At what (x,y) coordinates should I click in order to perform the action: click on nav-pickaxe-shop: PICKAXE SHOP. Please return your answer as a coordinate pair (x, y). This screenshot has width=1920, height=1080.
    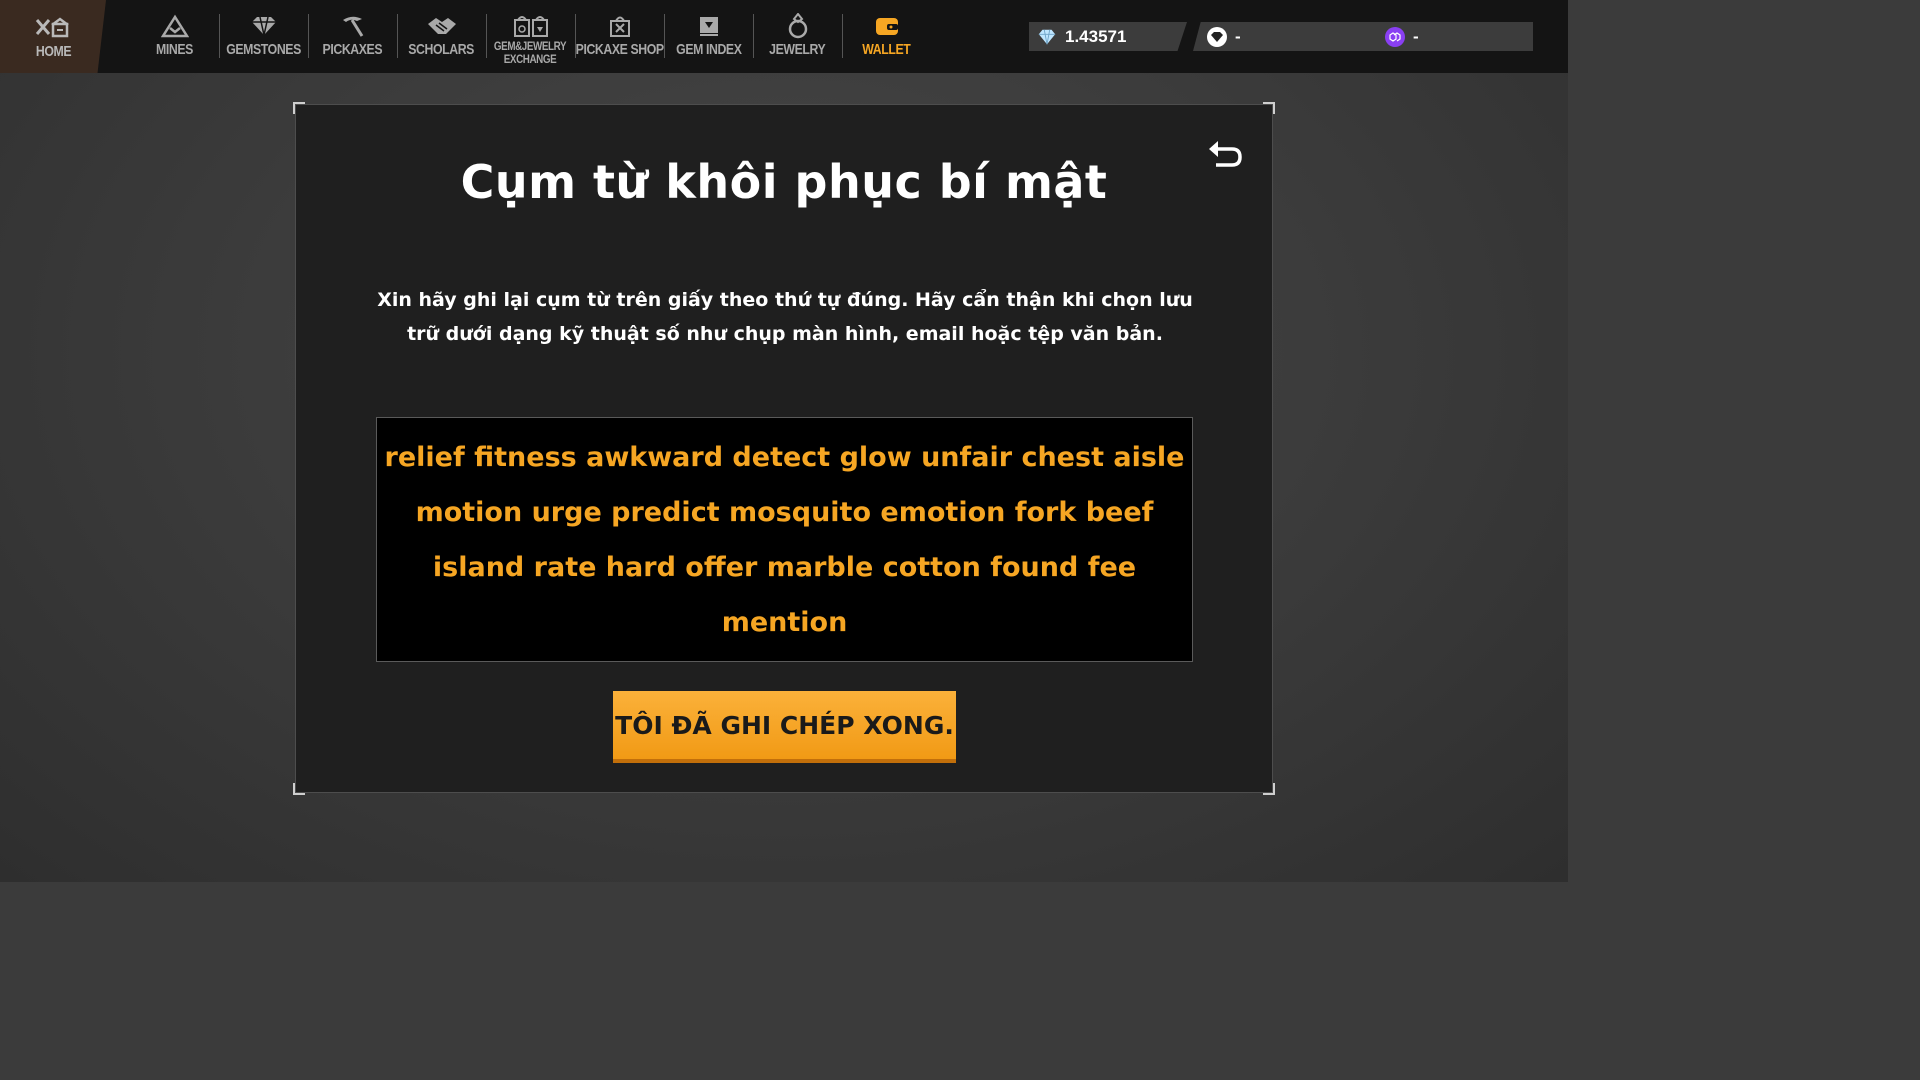
    Looking at the image, I should click on (619, 36).